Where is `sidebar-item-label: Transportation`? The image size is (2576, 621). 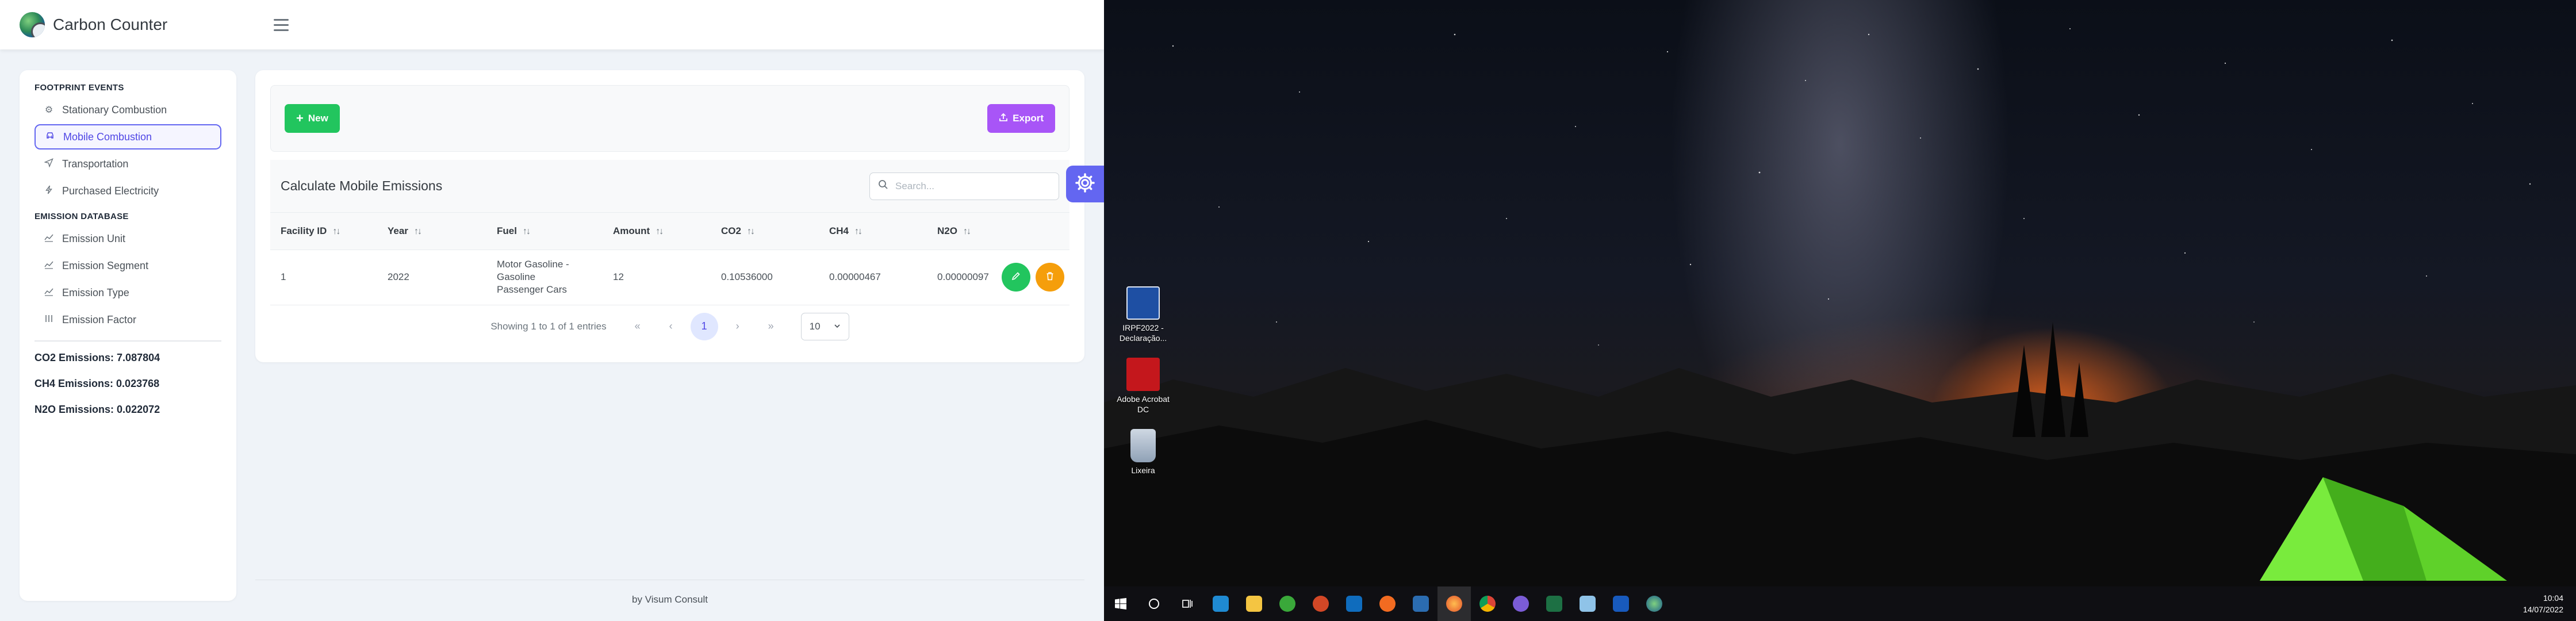 sidebar-item-label: Transportation is located at coordinates (95, 164).